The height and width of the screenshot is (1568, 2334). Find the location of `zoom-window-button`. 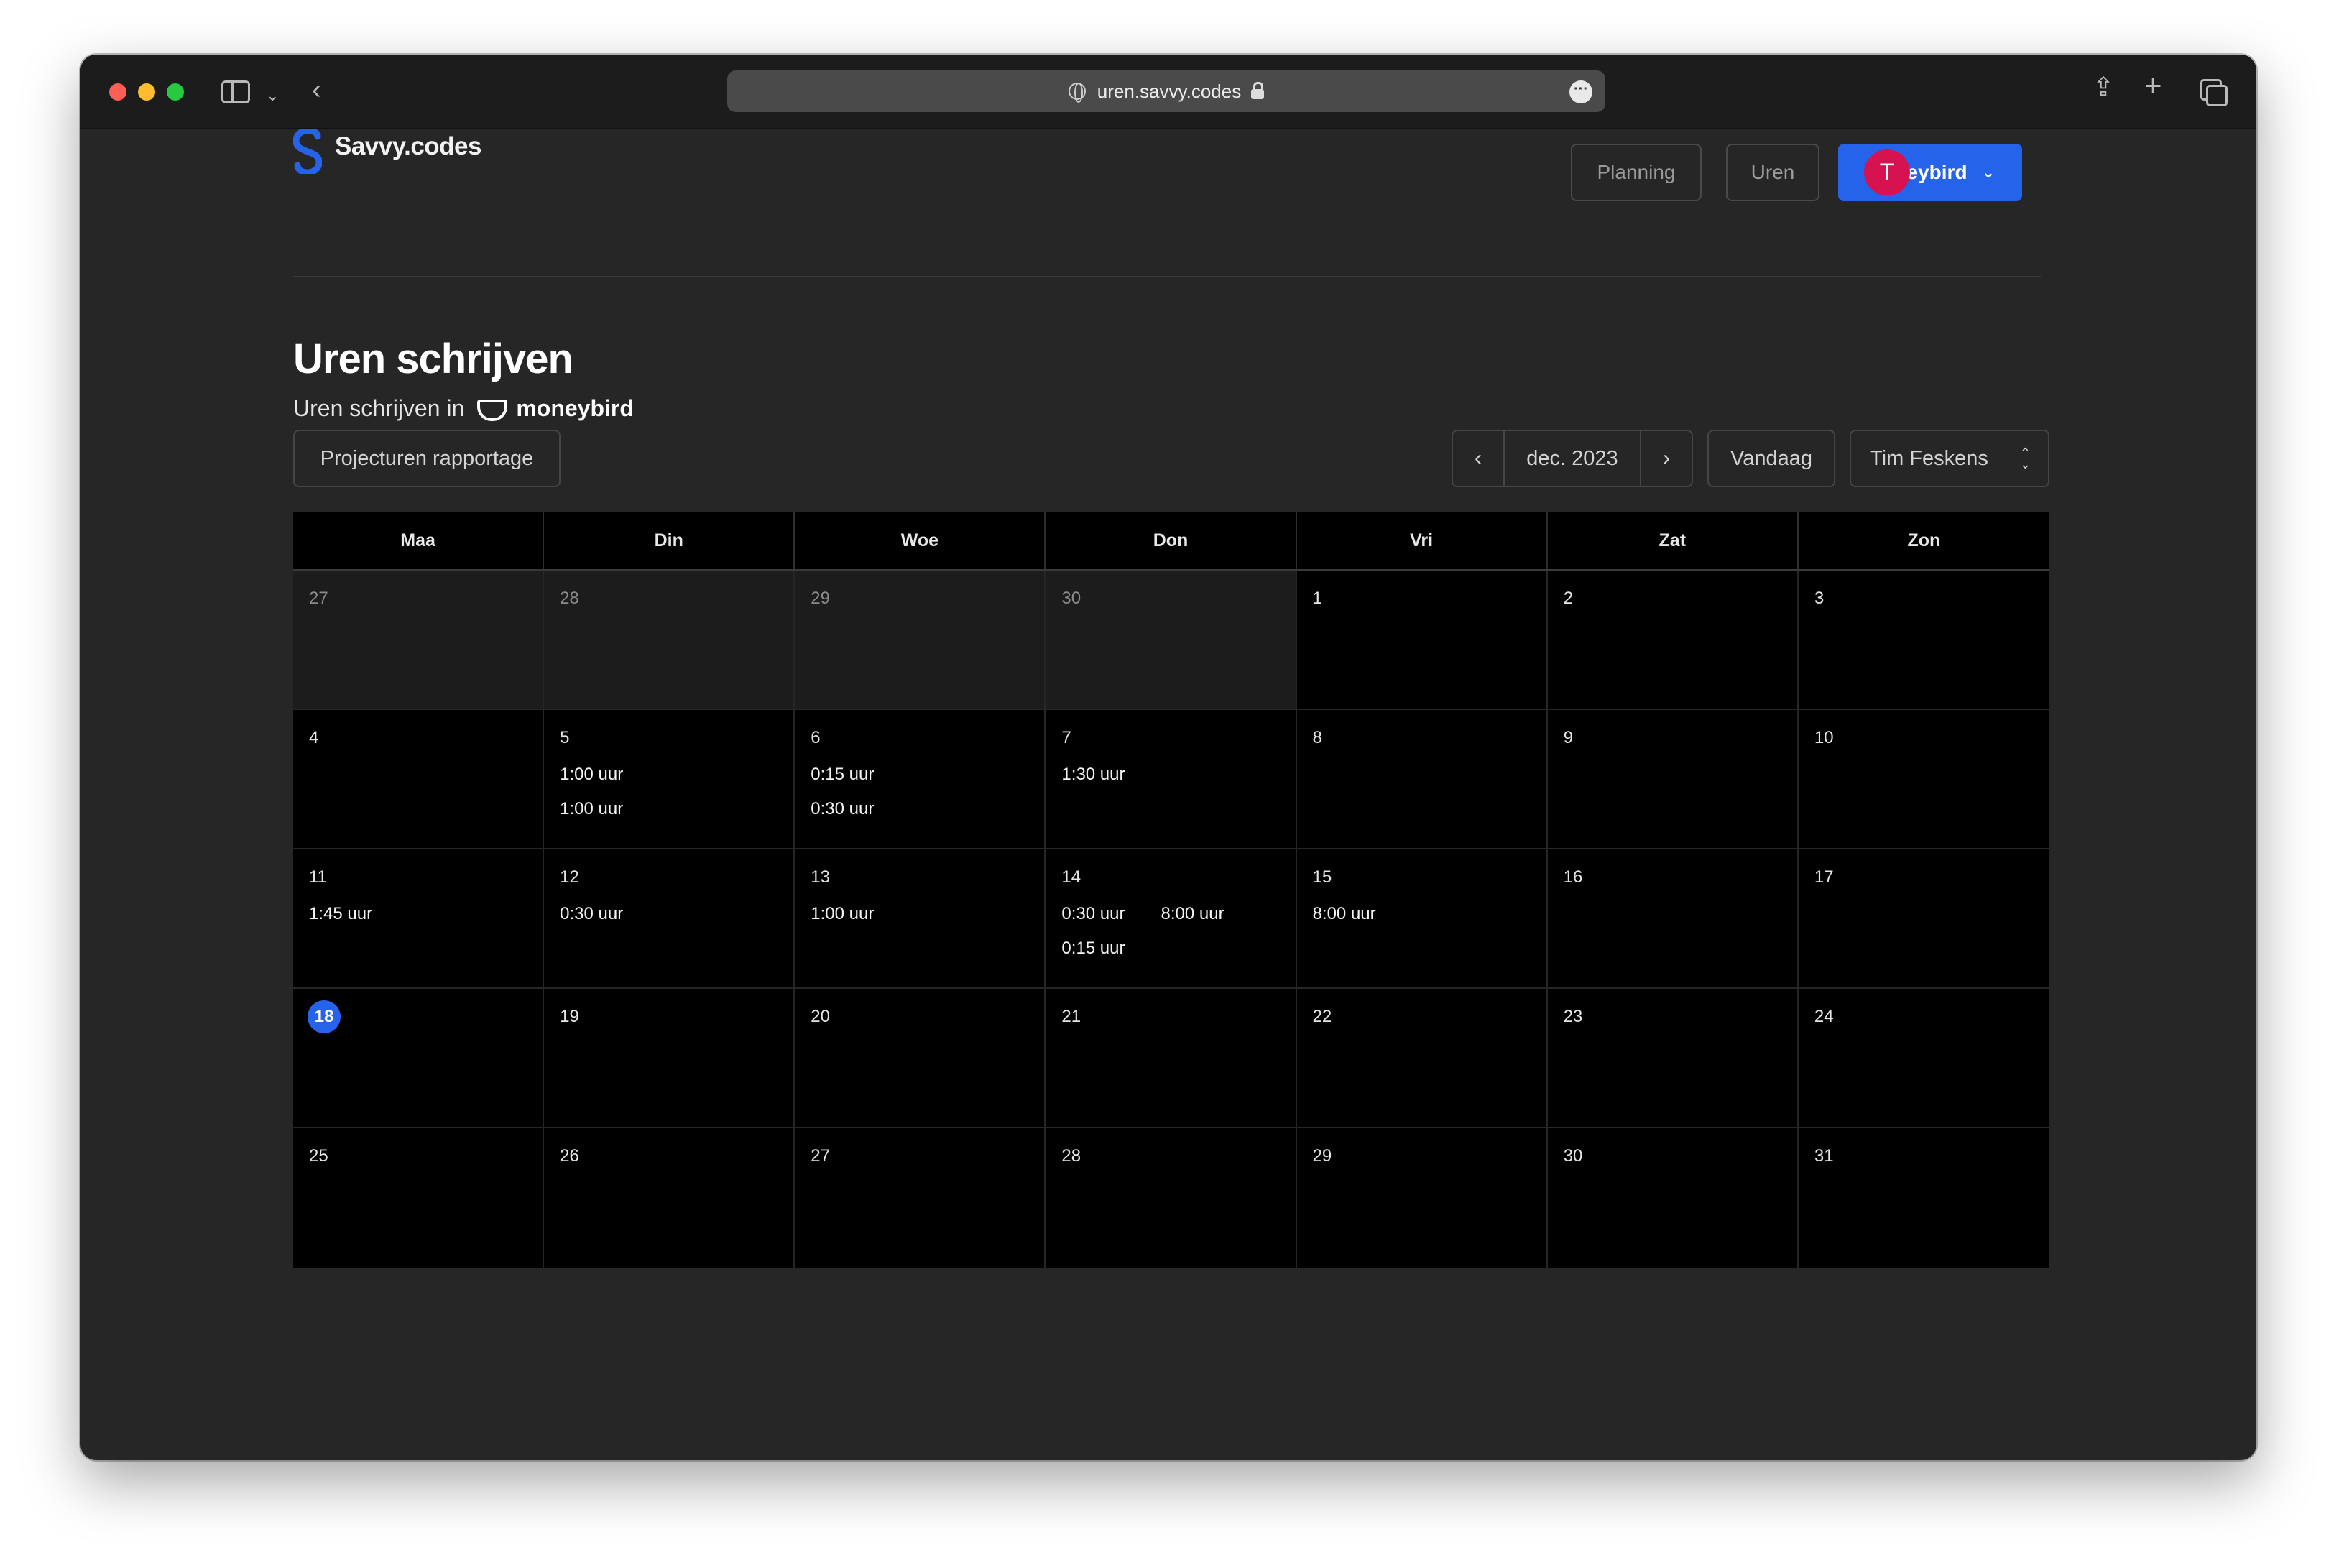

zoom-window-button is located at coordinates (175, 92).